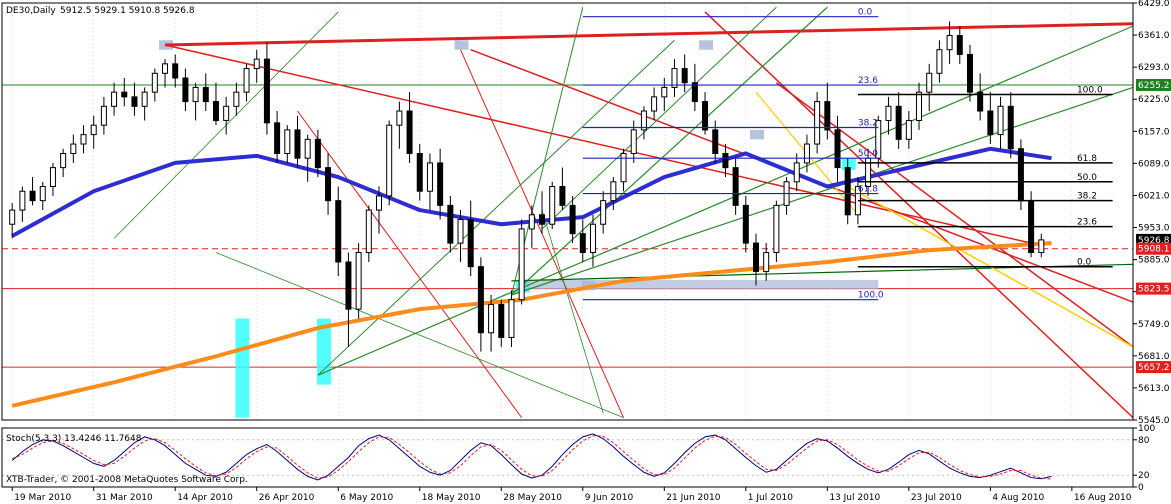 The width and height of the screenshot is (1171, 504). Describe the element at coordinates (1154, 86) in the screenshot. I see `price-badge-label: 6255.2` at that location.